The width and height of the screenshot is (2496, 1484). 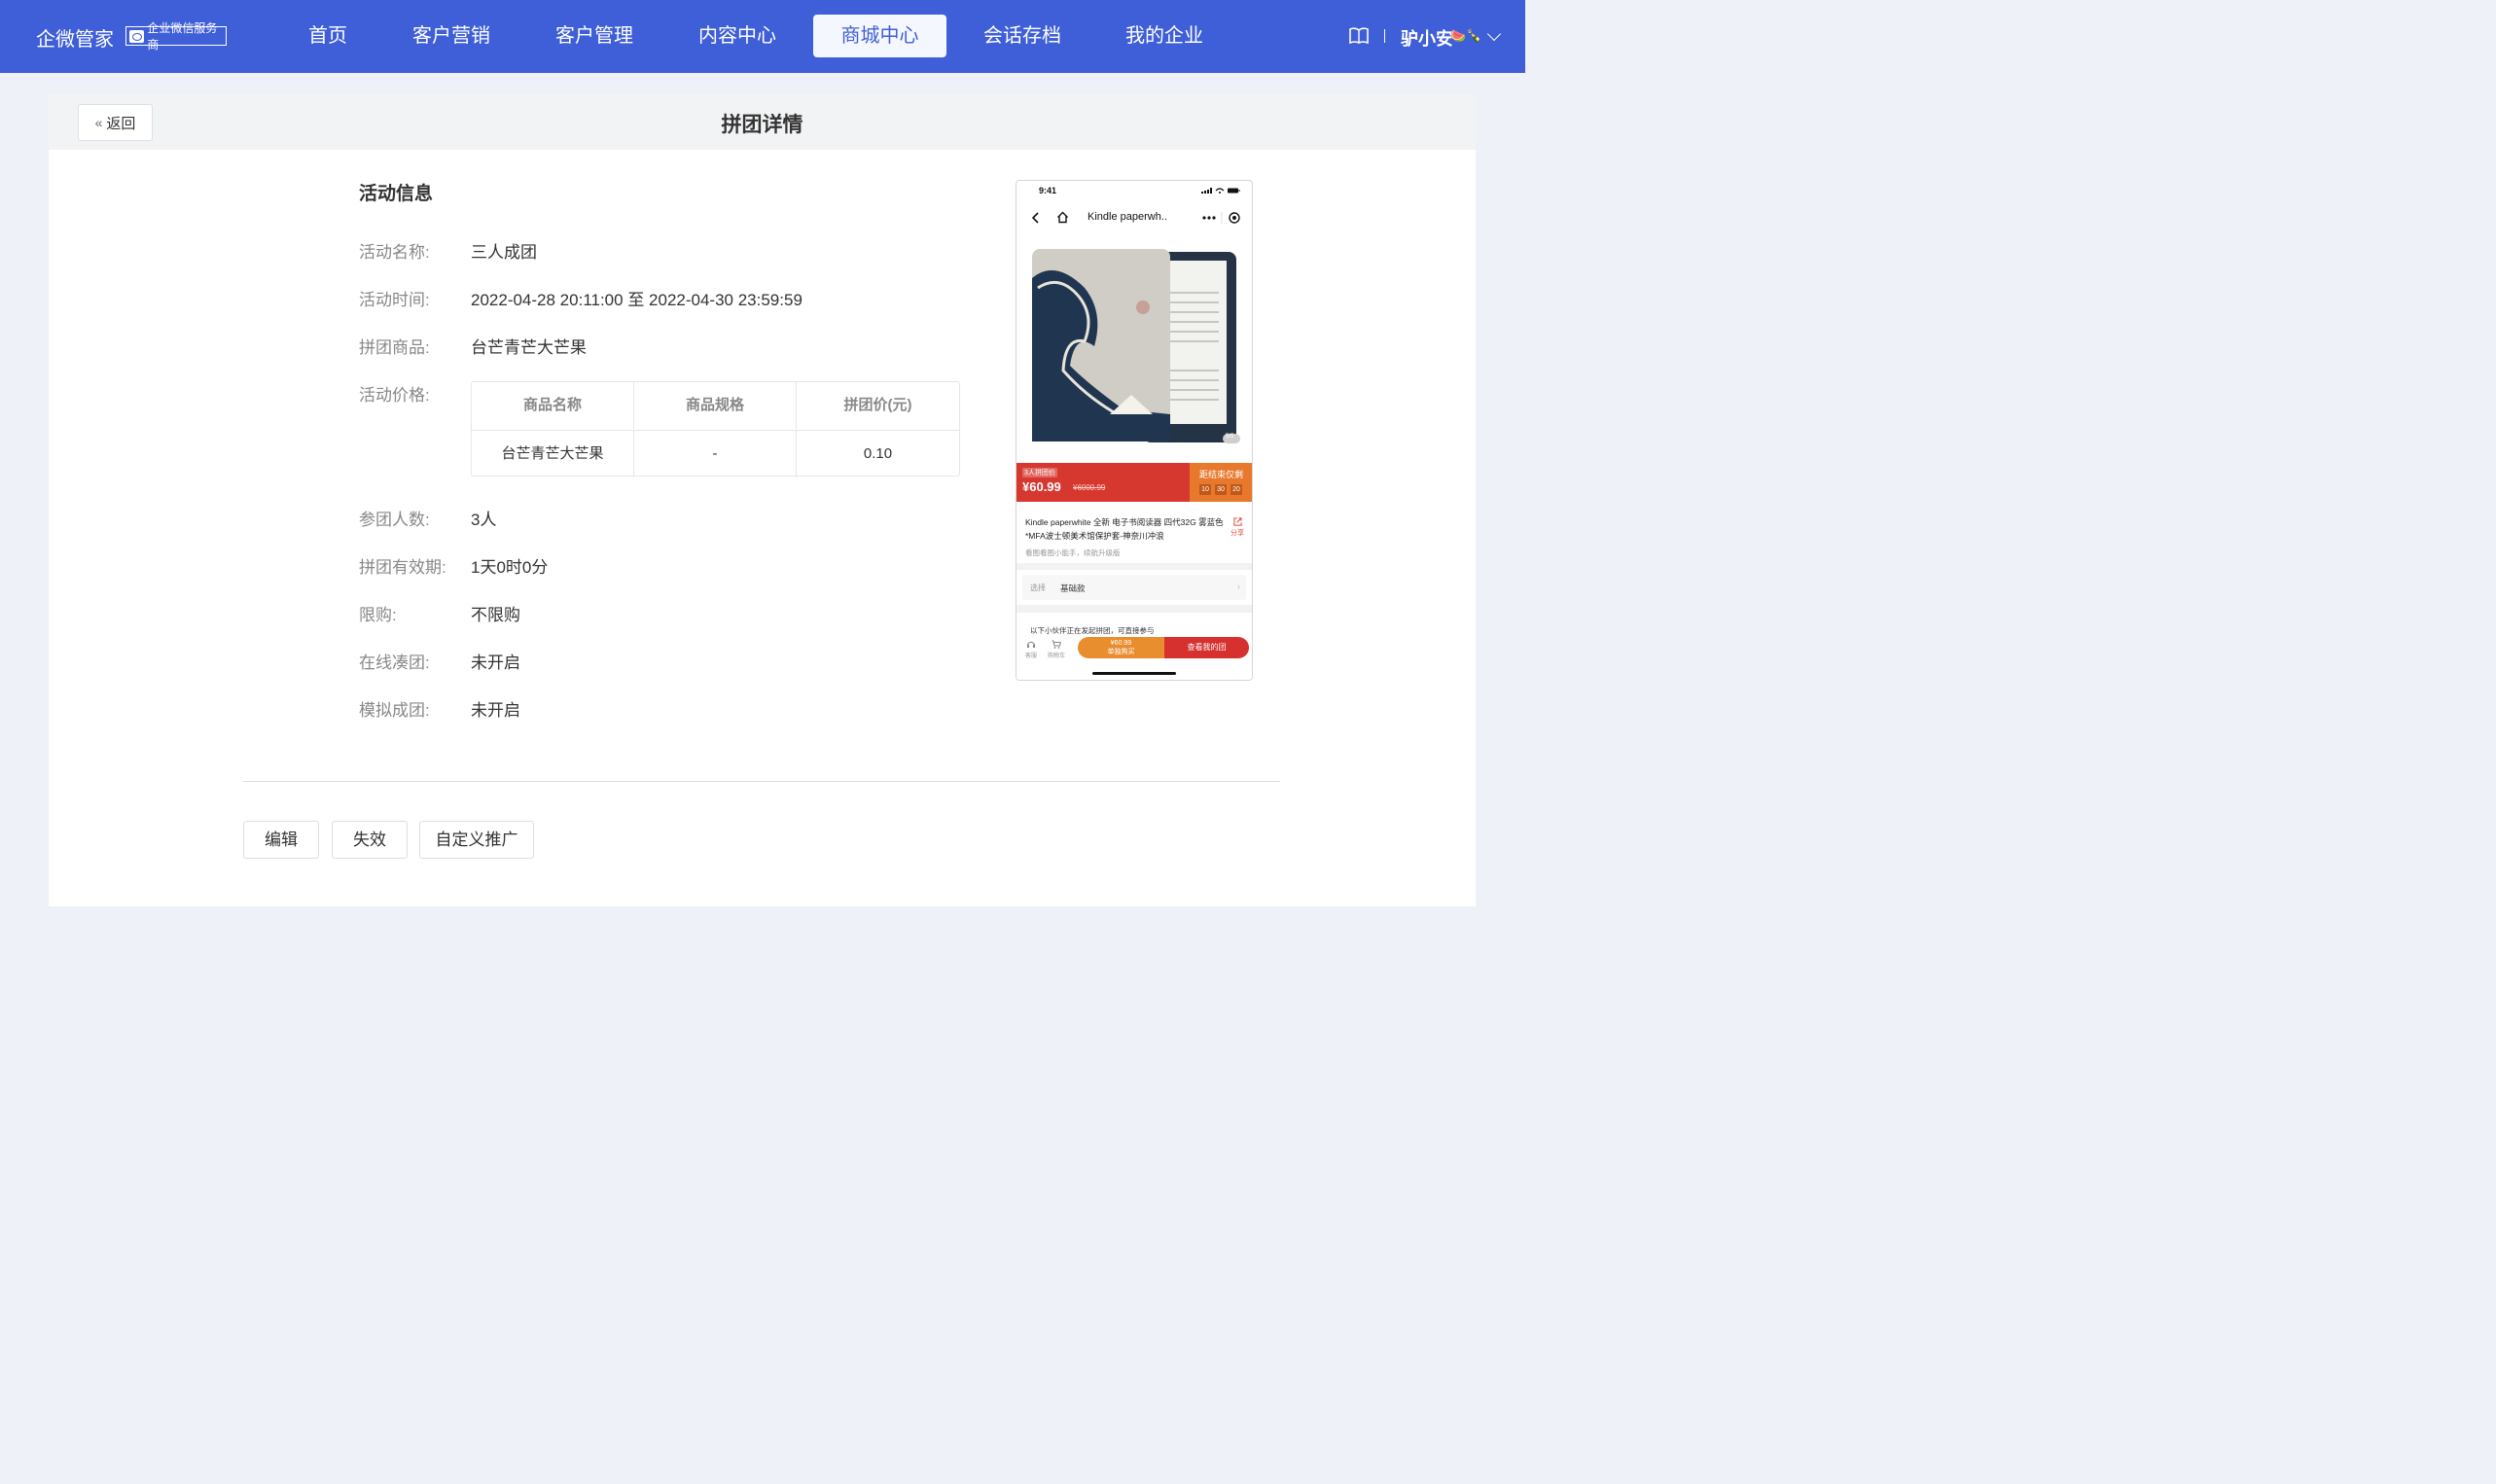 What do you see at coordinates (394, 300) in the screenshot?
I see `label-activity-time: 活动时间:` at bounding box center [394, 300].